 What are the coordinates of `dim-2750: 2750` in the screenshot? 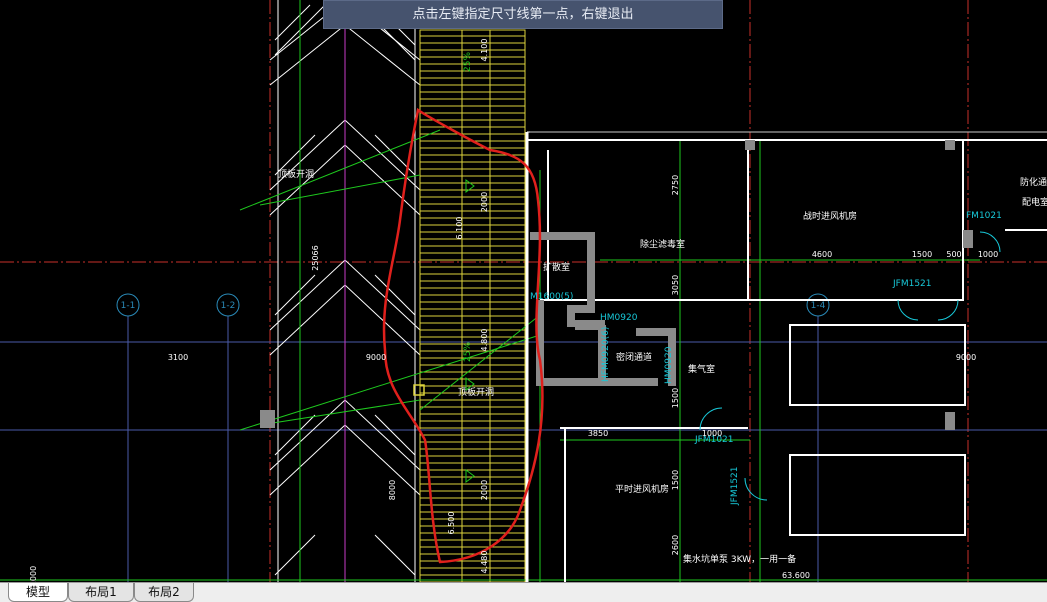 It's located at (675, 185).